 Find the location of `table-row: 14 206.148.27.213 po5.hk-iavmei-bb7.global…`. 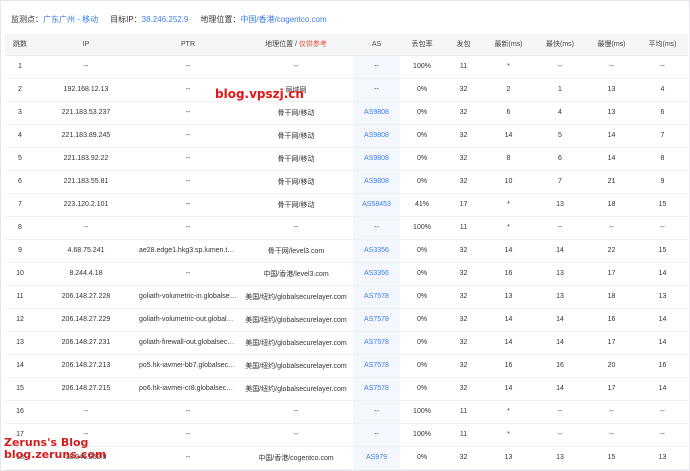

table-row: 14 206.148.27.213 po5.hk-iavmei-bb7.global… is located at coordinates (346, 366).